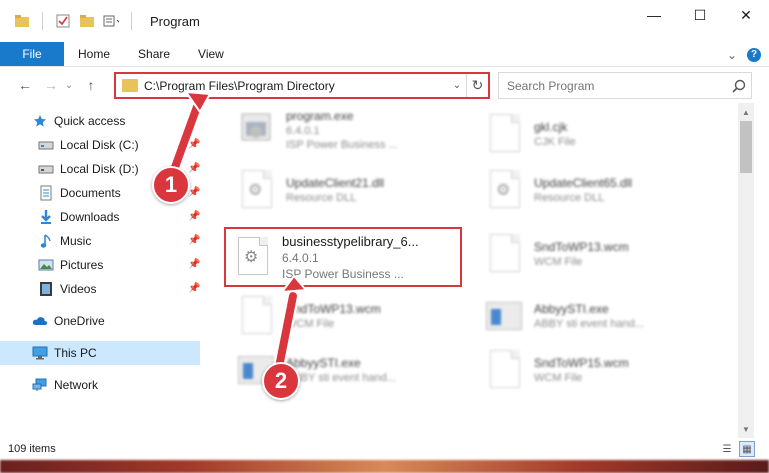  Describe the element at coordinates (384, 21) in the screenshot. I see `title-bar: Program — ☐ ✕` at that location.